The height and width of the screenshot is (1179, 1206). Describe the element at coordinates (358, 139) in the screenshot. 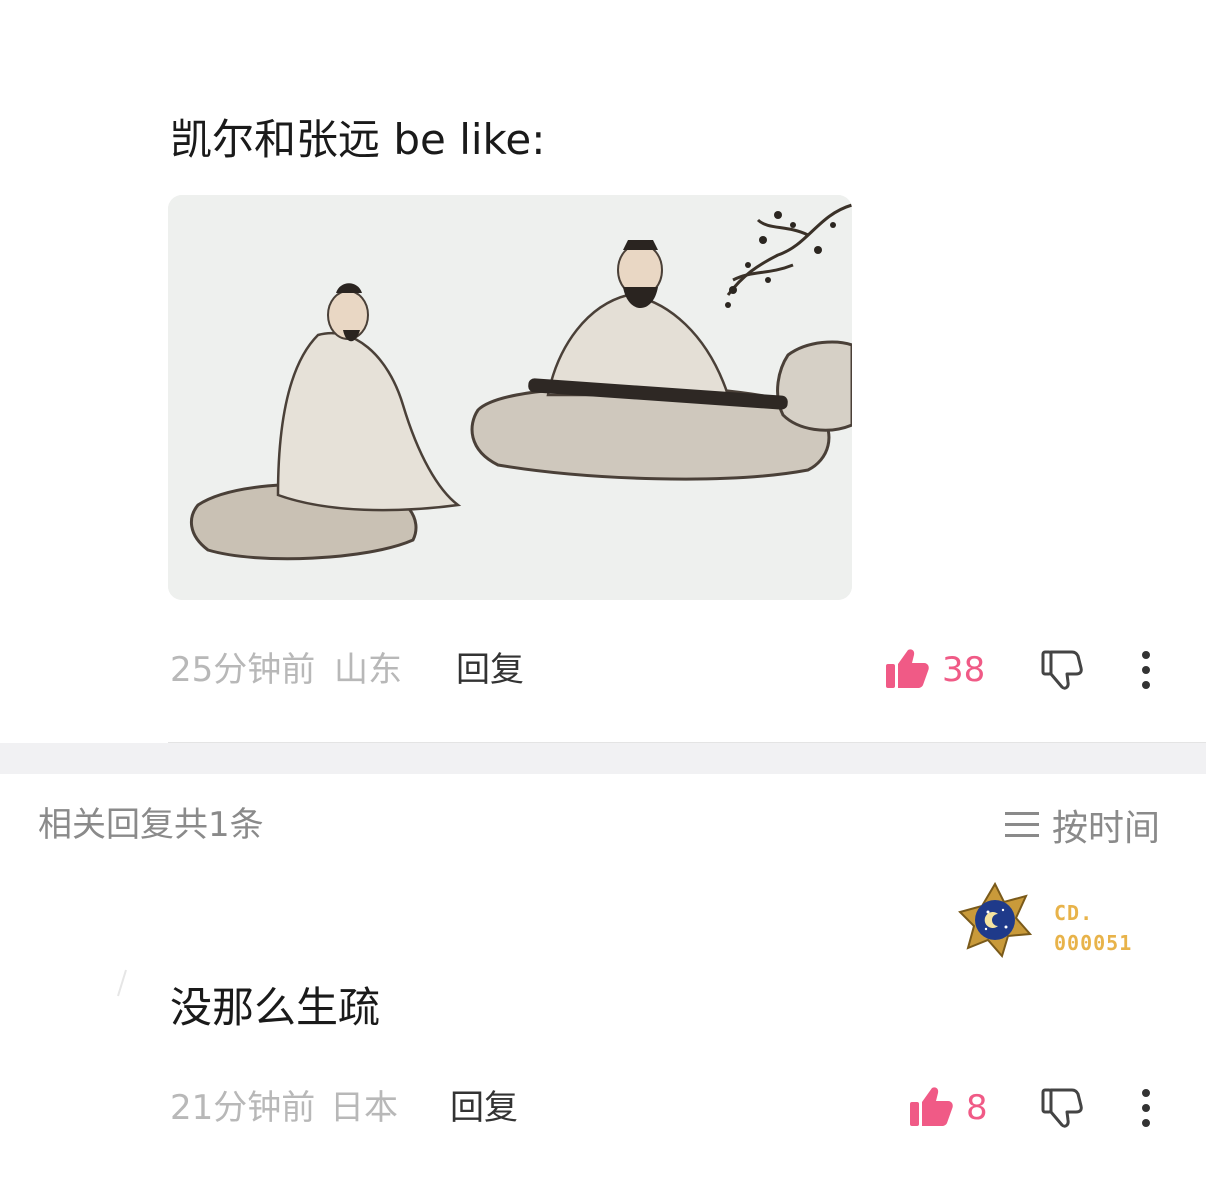

I see `comment-text: 凯尔和张远 be like:` at that location.